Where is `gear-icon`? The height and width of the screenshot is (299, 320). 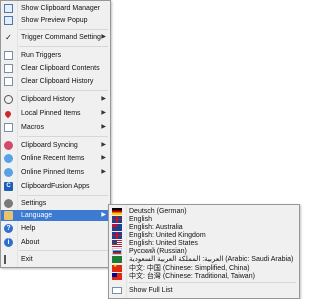 gear-icon is located at coordinates (8, 203).